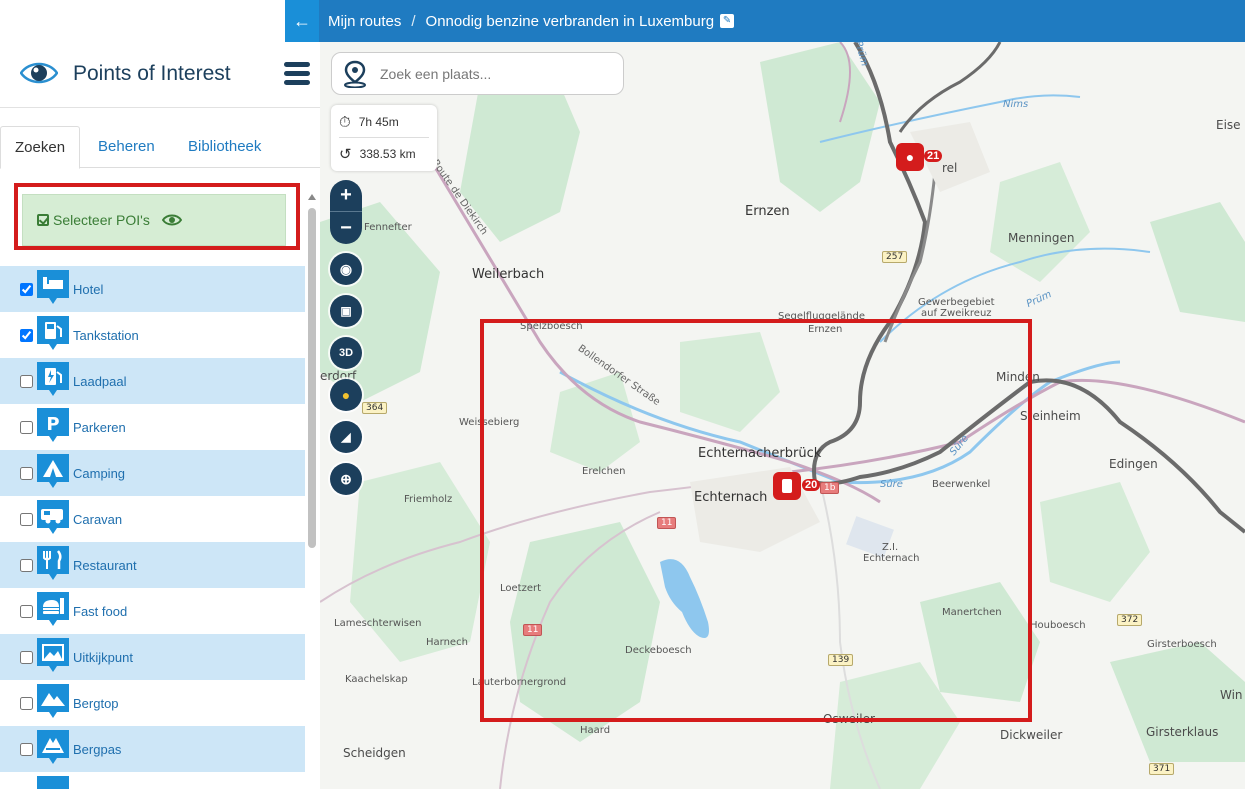  I want to click on sidebar-scrollbar, so click(312, 491).